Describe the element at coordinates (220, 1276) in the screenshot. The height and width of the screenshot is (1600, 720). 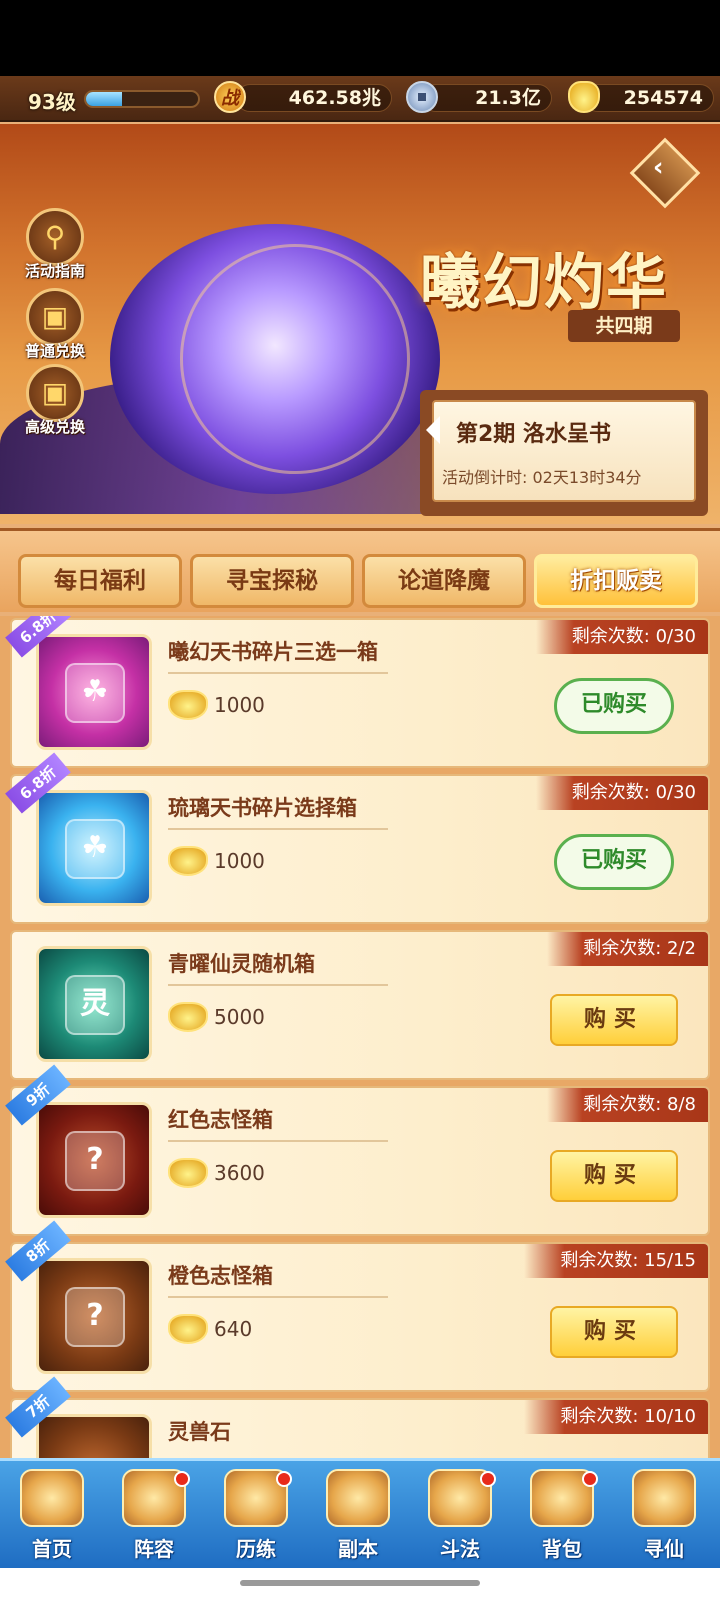
I see `item-name: 橙色志怪箱` at that location.